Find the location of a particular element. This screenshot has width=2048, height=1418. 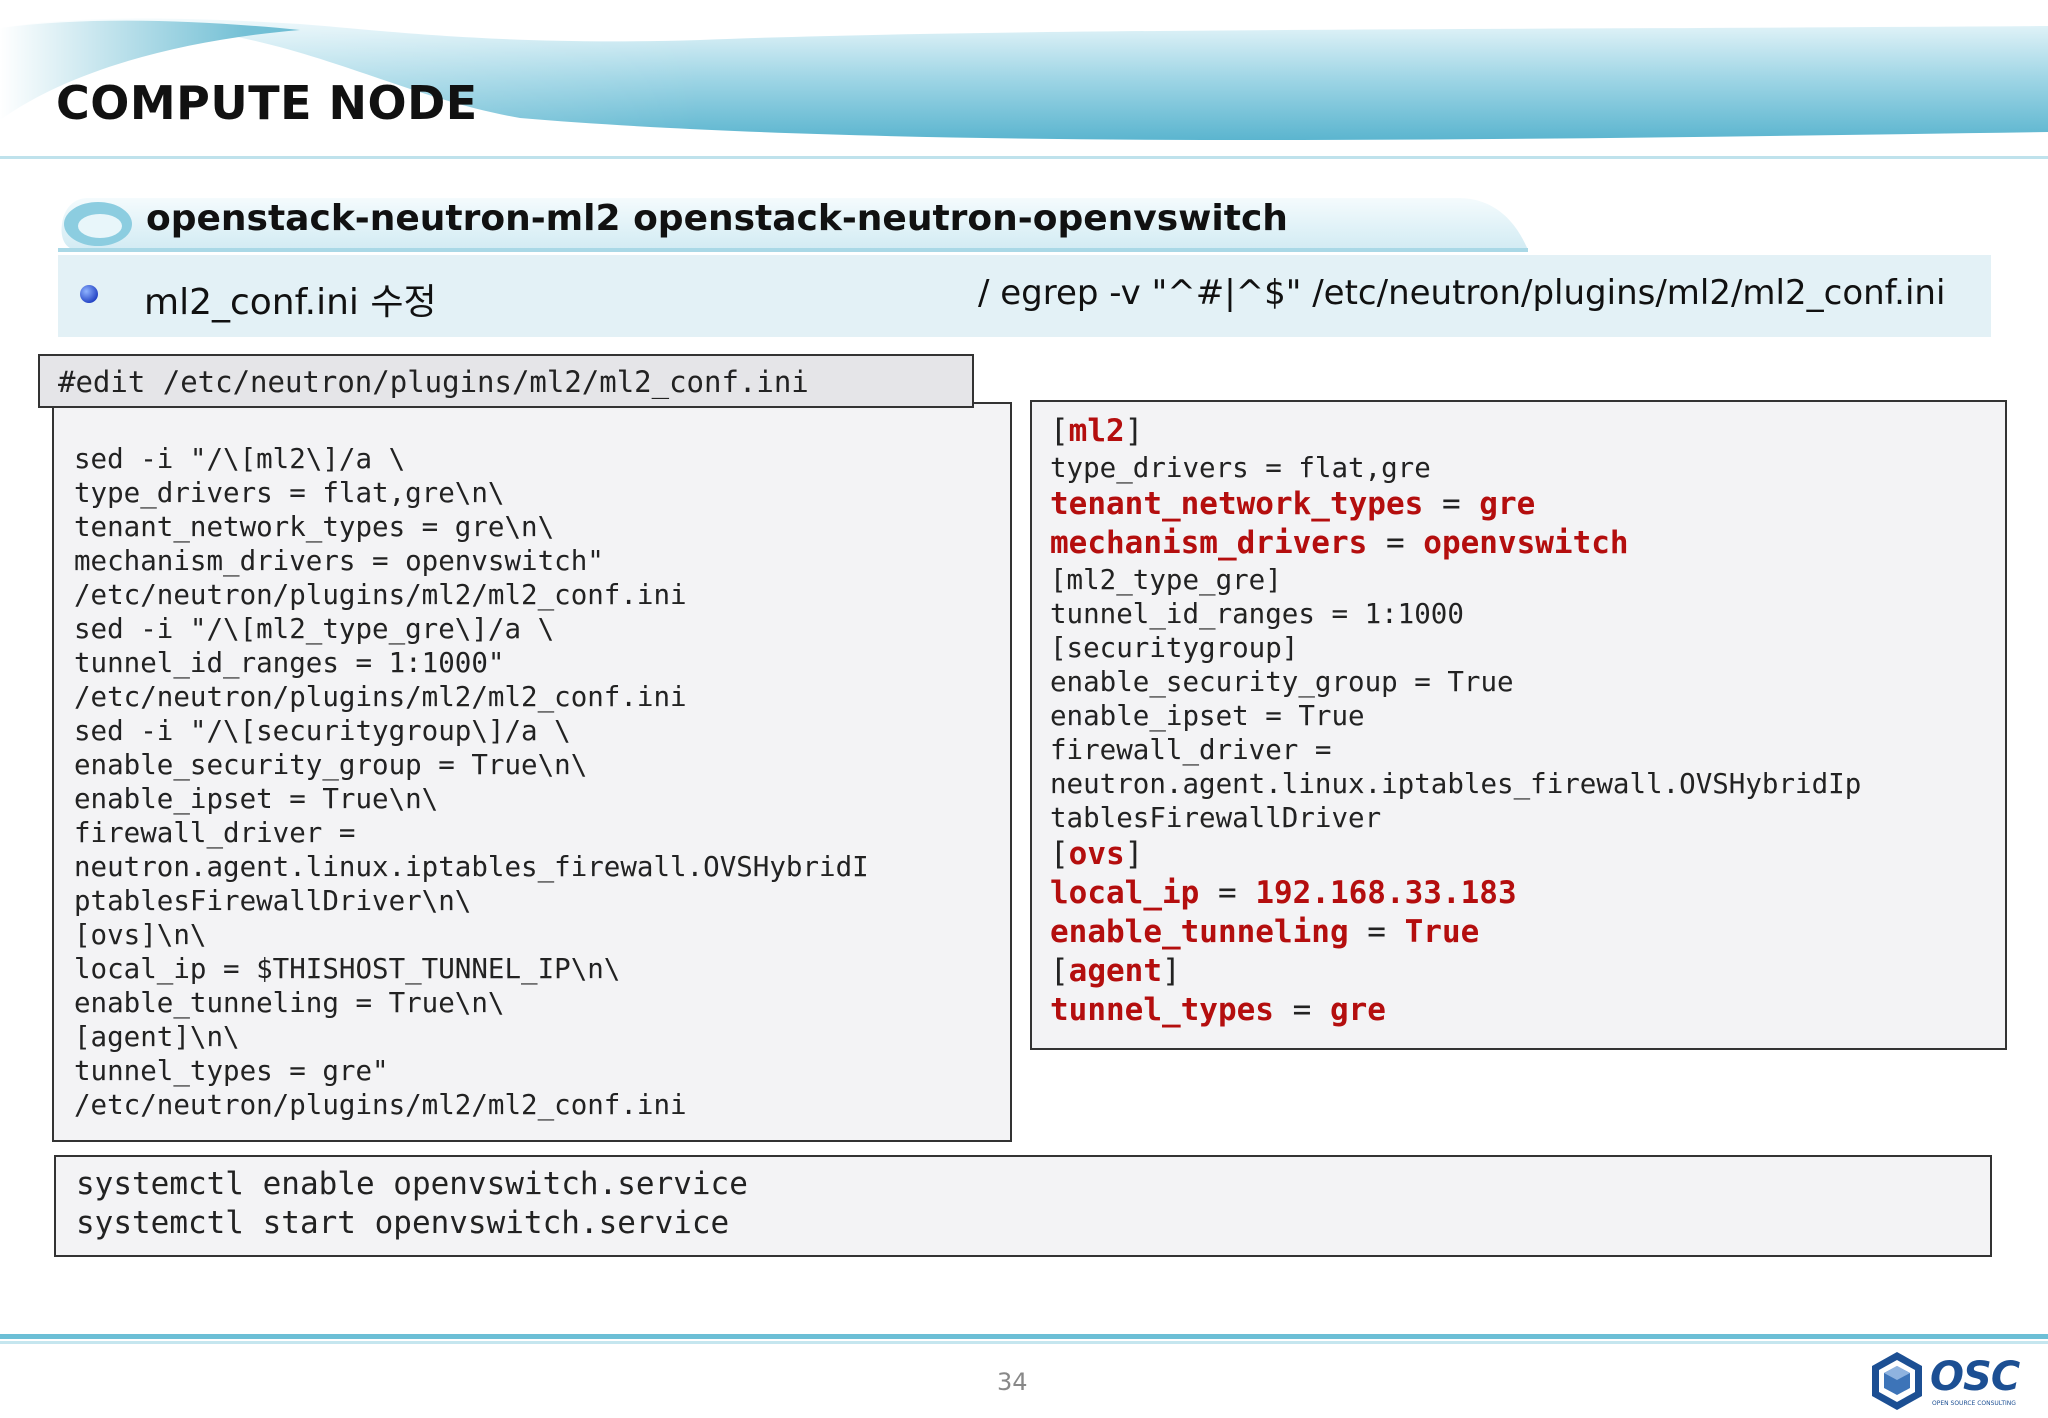

bullet-dot-icon is located at coordinates (89, 294).